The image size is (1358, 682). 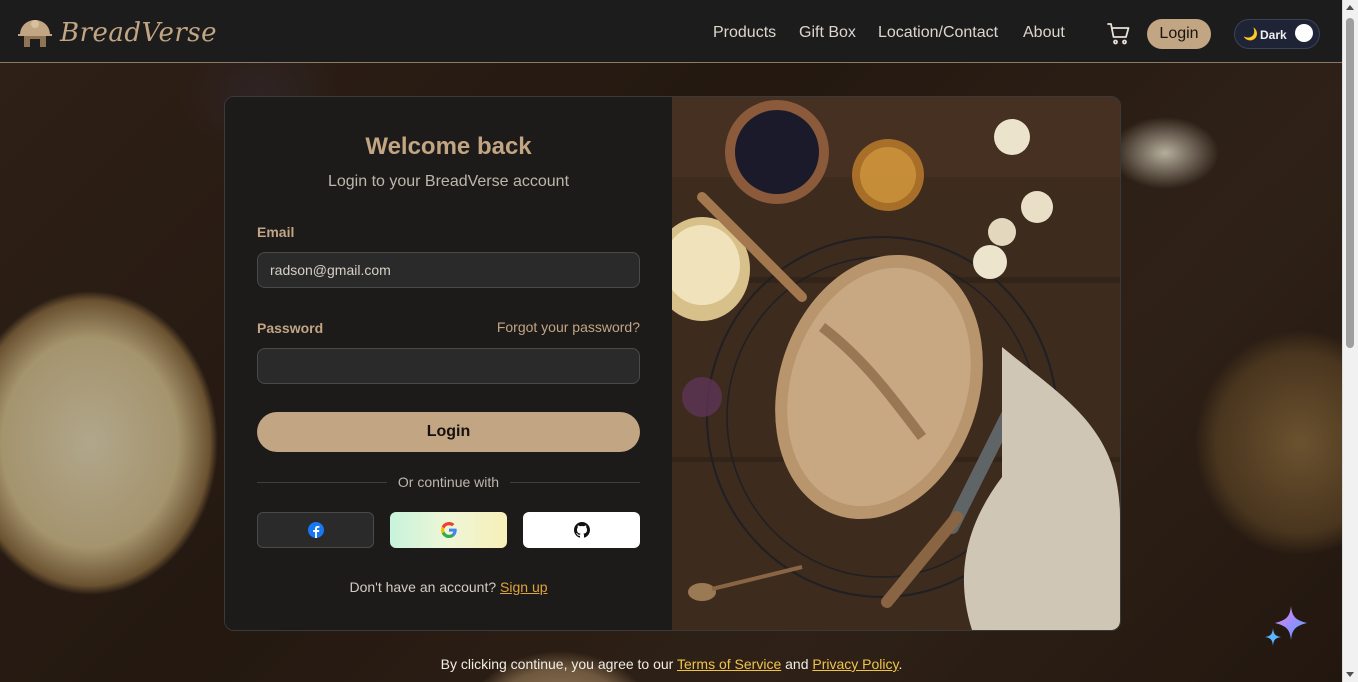 I want to click on privacy-policy-link: Privacy Policy, so click(x=855, y=664).